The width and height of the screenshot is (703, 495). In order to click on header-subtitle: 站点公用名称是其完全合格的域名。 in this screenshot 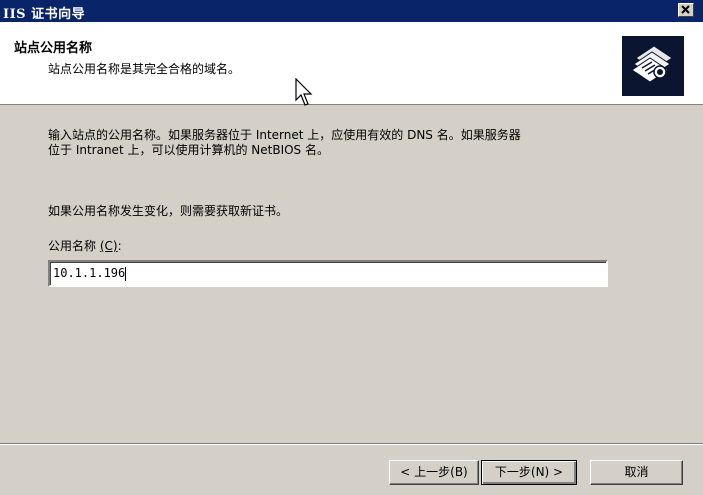, I will do `click(144, 69)`.